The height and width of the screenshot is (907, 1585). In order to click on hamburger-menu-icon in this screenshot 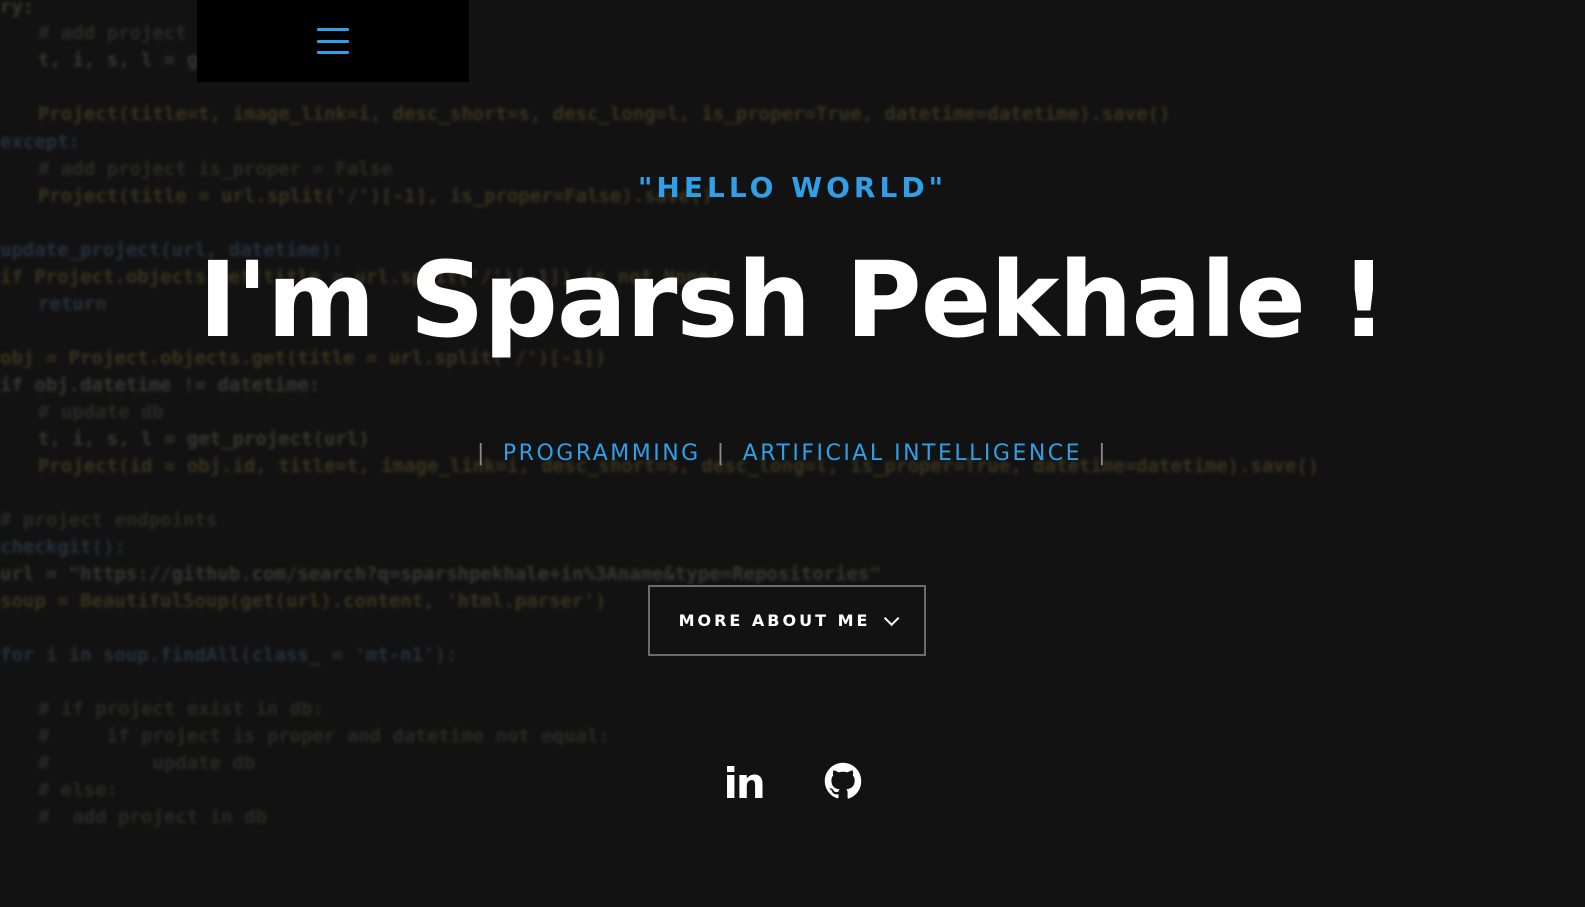, I will do `click(333, 41)`.